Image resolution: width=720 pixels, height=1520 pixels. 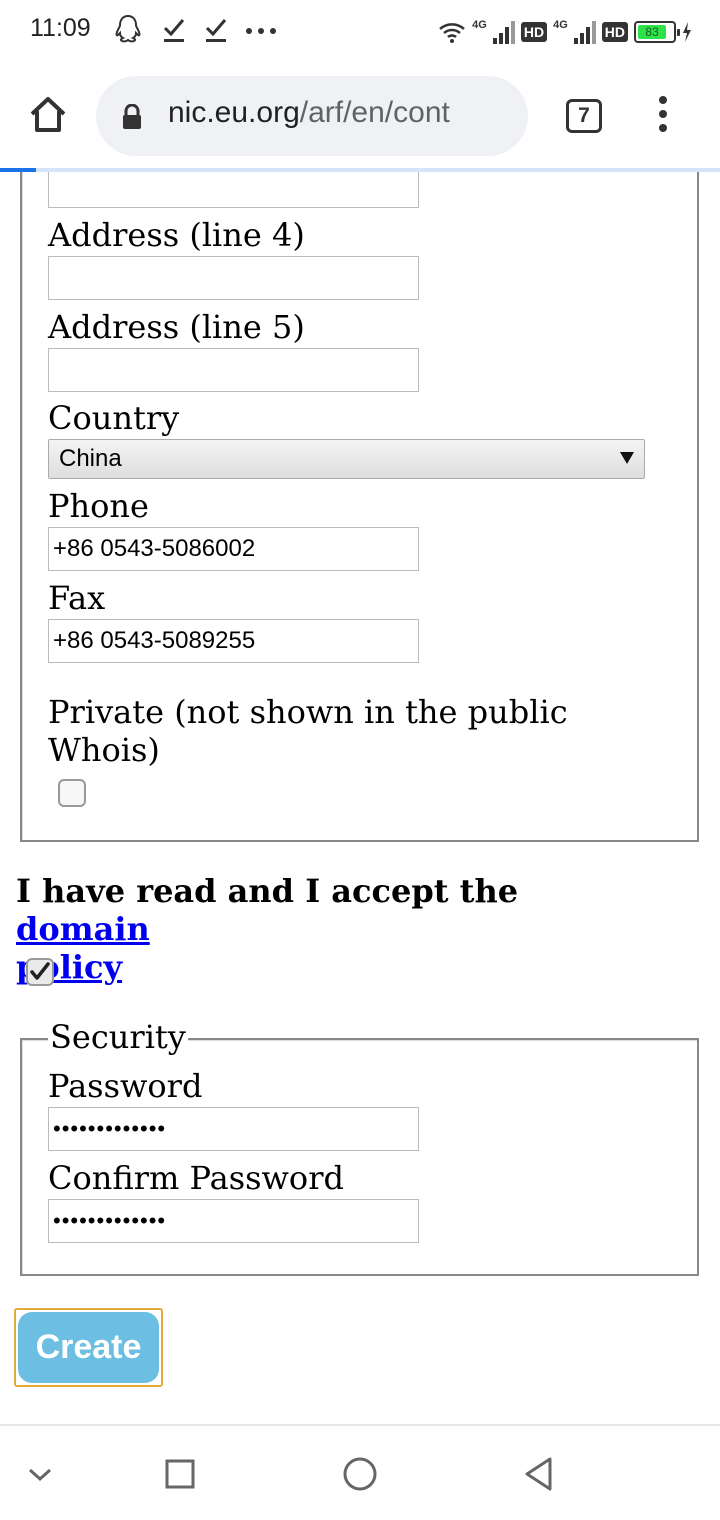 What do you see at coordinates (539, 1474) in the screenshot?
I see `back-icon` at bounding box center [539, 1474].